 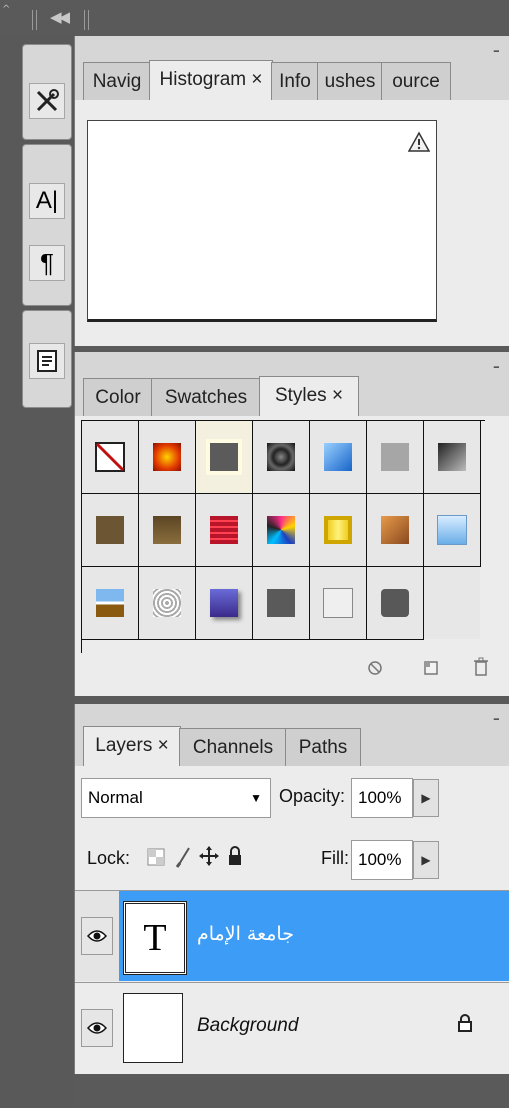 I want to click on dock-group-tools, so click(x=47, y=92).